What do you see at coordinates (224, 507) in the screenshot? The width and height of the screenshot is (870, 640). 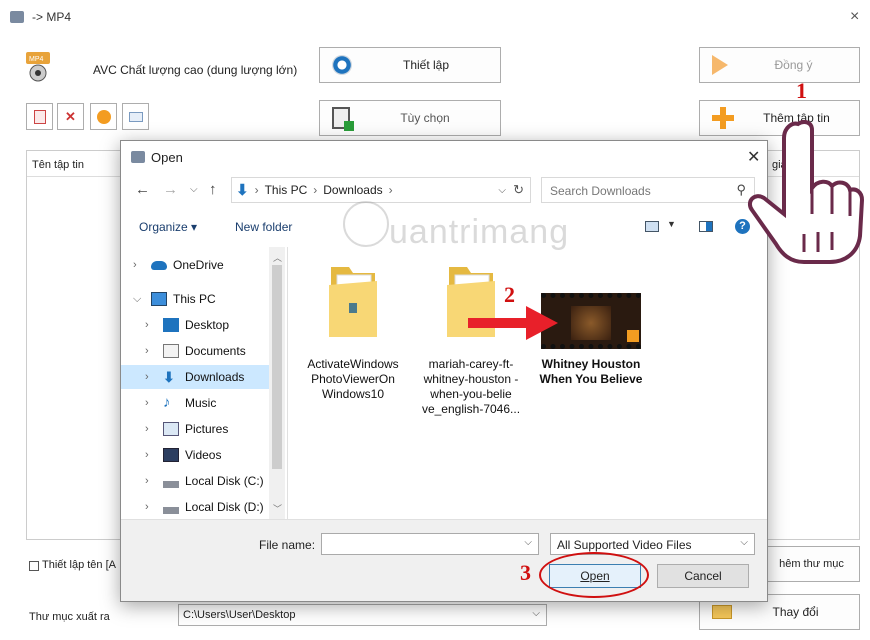 I see `nav-label: Local Disk (D:)` at bounding box center [224, 507].